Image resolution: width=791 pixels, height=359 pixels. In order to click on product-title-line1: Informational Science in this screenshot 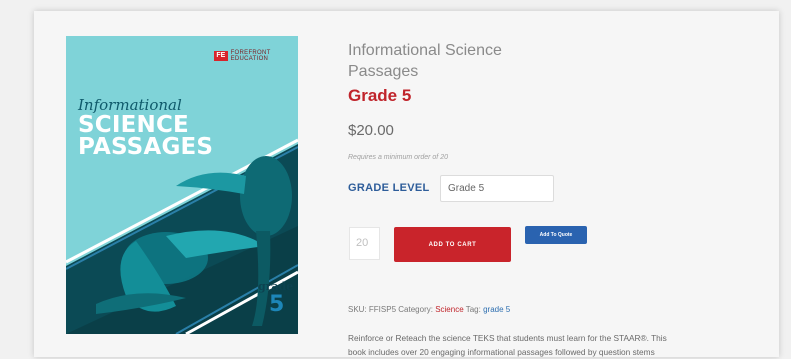, I will do `click(425, 50)`.